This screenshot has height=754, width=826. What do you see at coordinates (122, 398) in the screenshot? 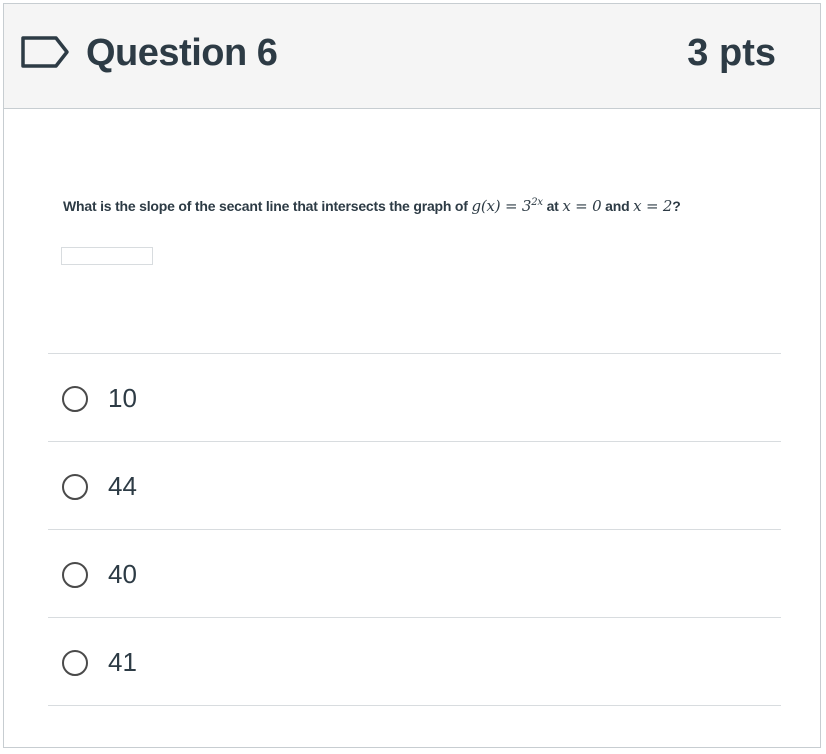
I see `answer-label: 10` at bounding box center [122, 398].